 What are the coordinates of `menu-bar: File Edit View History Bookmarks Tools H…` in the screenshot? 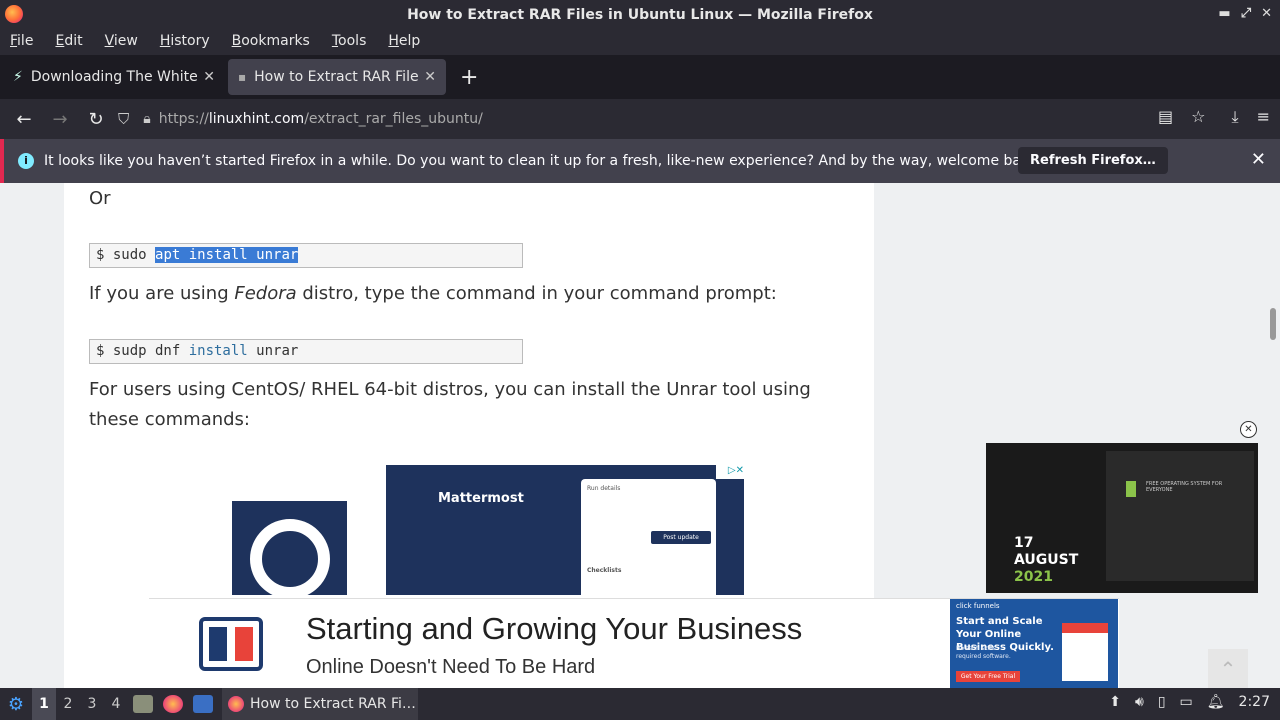 It's located at (640, 41).